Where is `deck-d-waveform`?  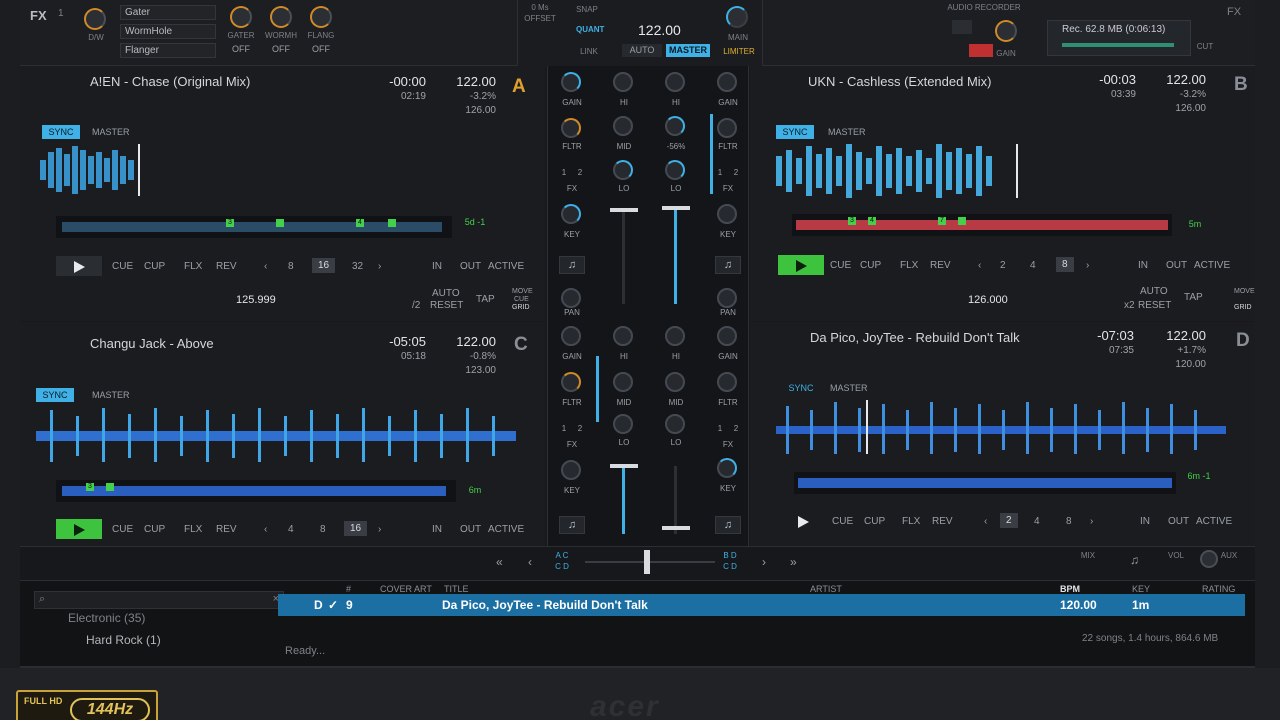
deck-d-waveform is located at coordinates (1001, 426).